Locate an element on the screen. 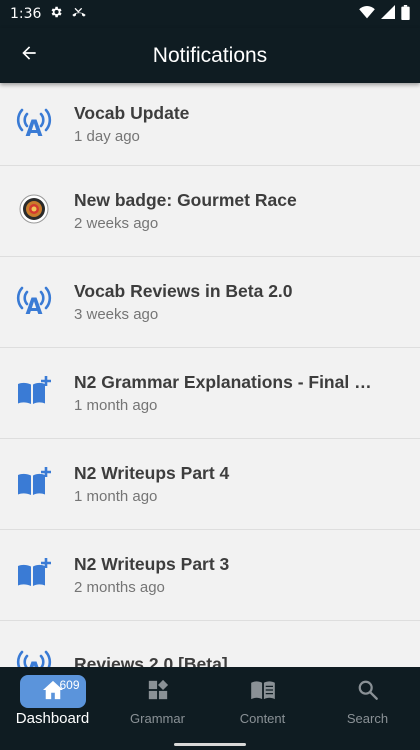 The height and width of the screenshot is (750, 420). notification-count-badge: 609 is located at coordinates (69, 684).